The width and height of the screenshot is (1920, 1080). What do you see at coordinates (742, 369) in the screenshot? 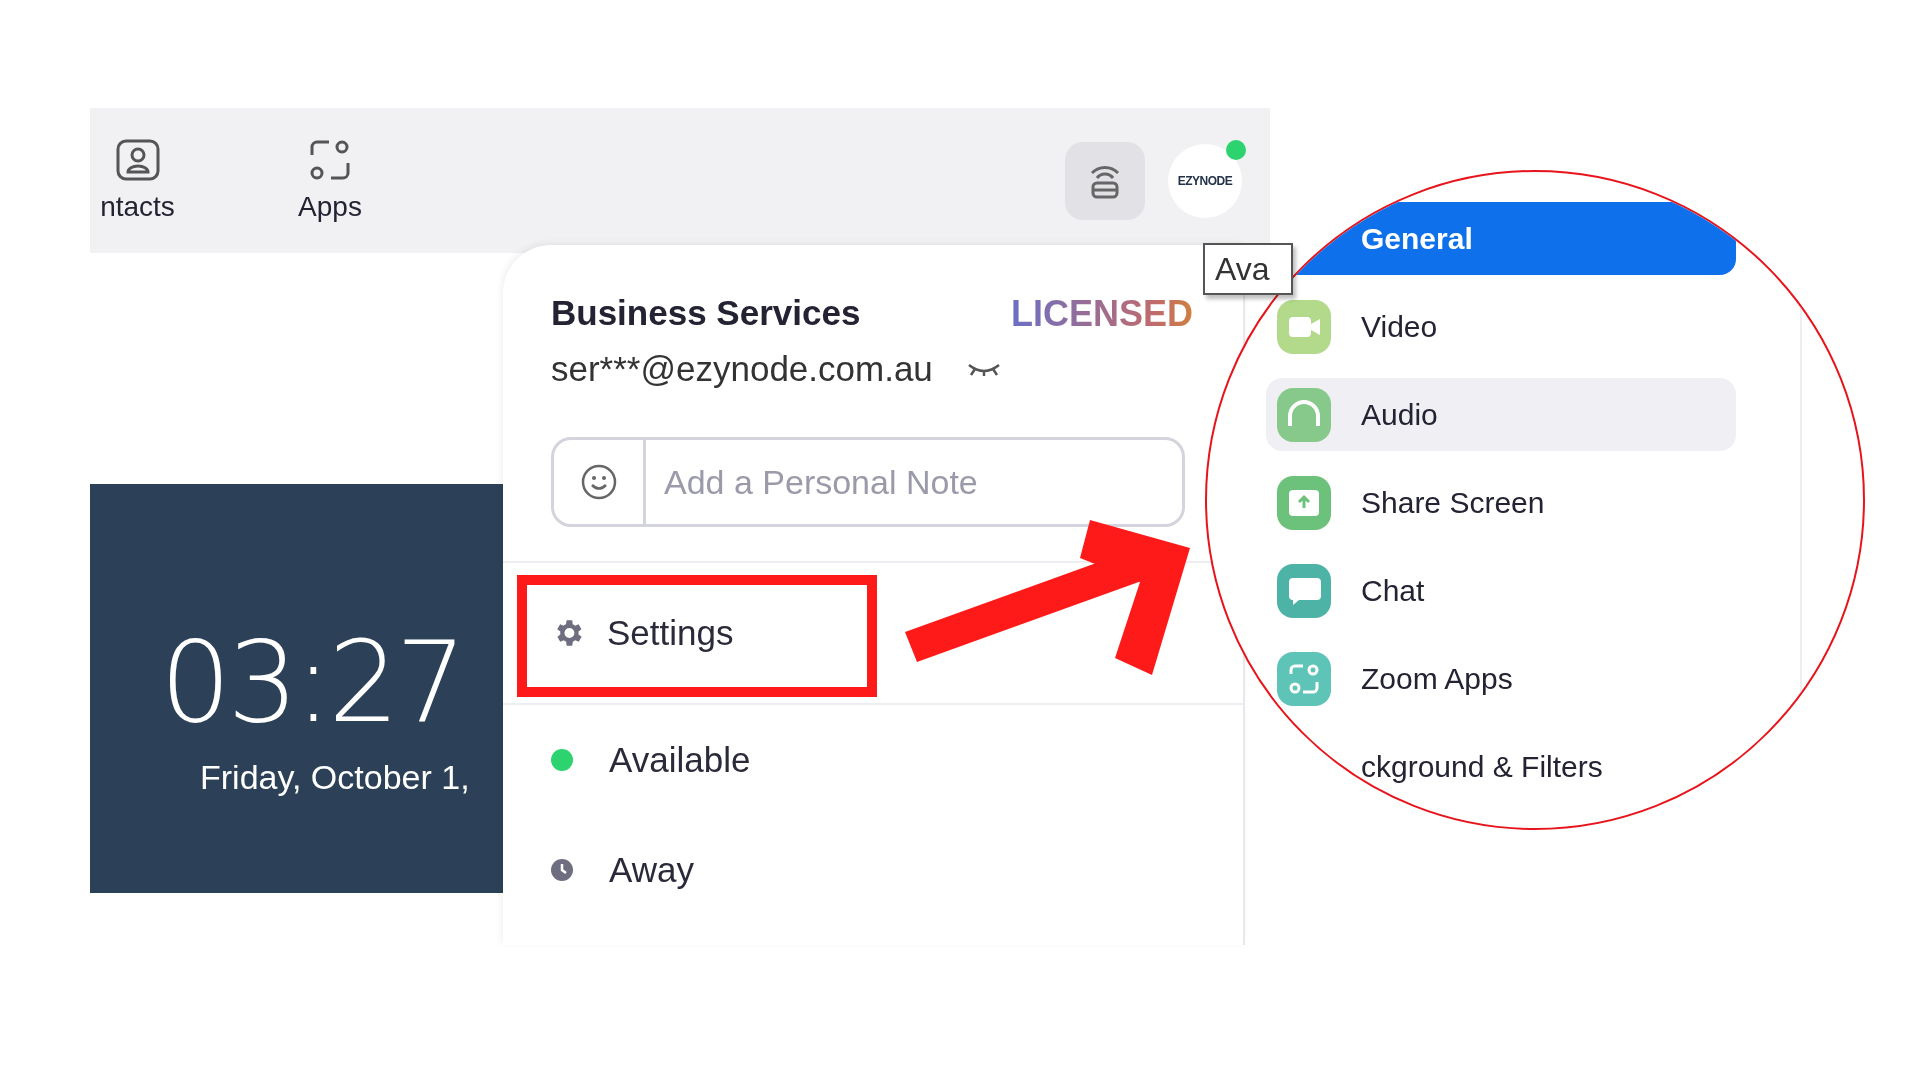
I see `account-email: ser***@ezynode.com.au` at bounding box center [742, 369].